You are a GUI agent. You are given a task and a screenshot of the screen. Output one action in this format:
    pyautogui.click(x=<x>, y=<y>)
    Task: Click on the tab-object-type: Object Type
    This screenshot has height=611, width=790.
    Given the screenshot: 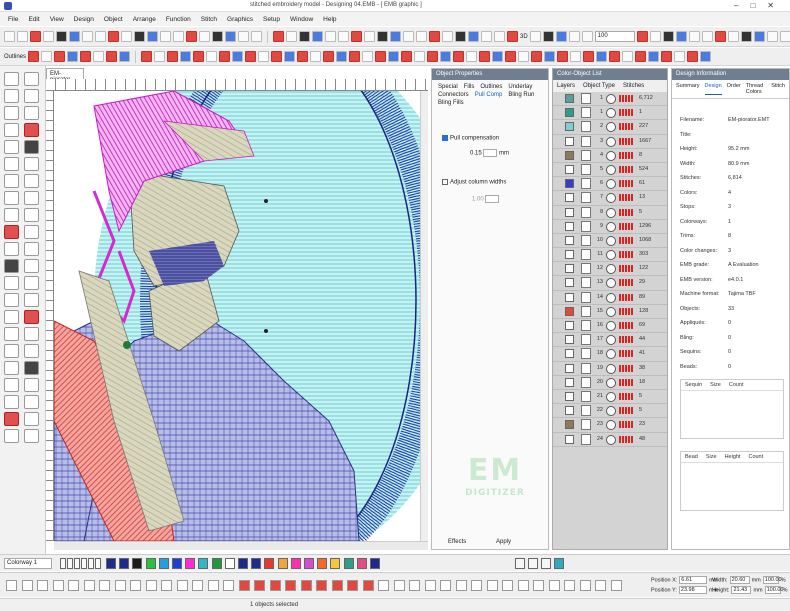 What is the action you would take?
    pyautogui.click(x=599, y=86)
    